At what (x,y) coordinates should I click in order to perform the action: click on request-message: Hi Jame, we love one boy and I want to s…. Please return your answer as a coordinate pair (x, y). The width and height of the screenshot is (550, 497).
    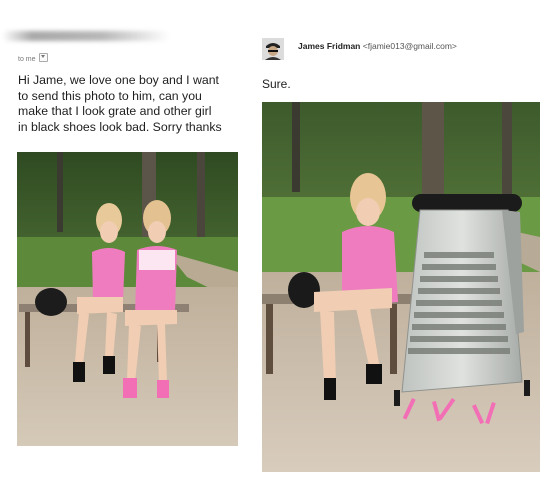
    Looking at the image, I should click on (120, 103).